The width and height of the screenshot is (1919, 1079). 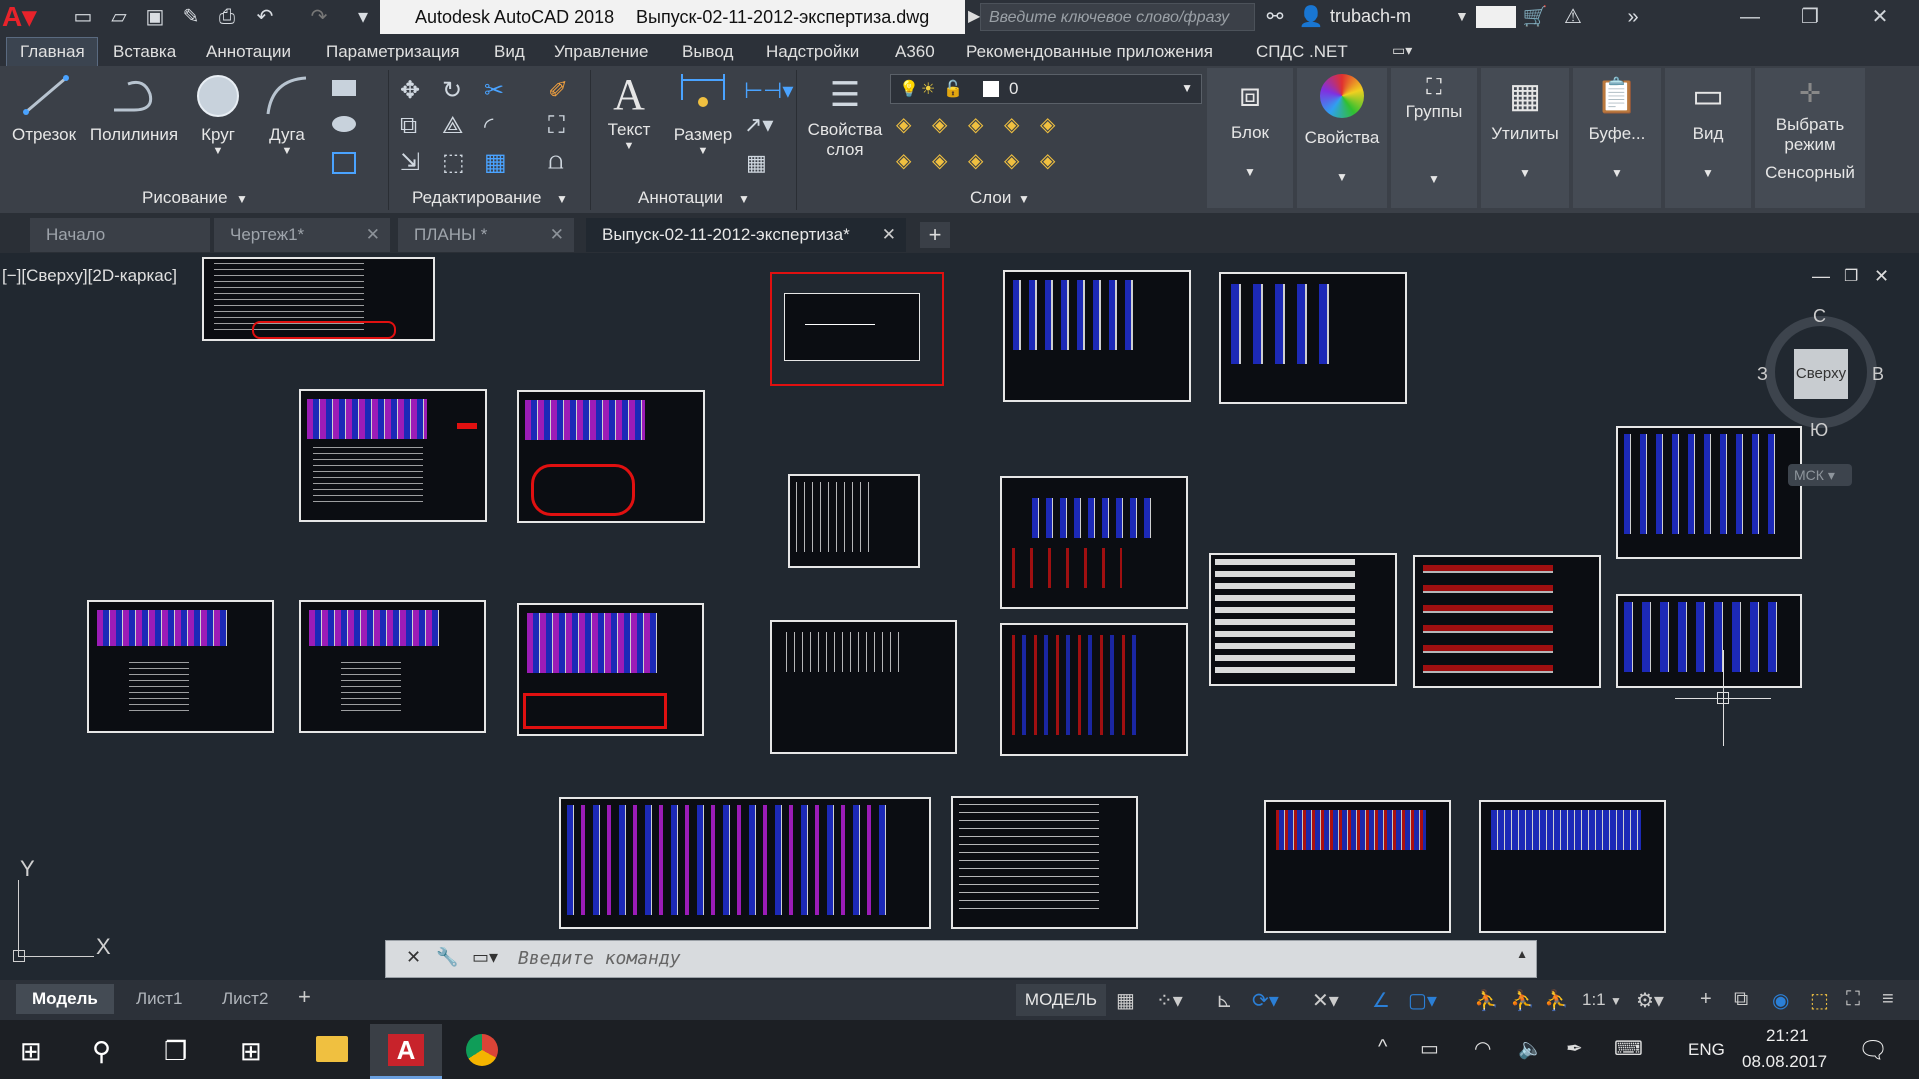 I want to click on clean-screen-icon: ⬚, so click(x=1819, y=1000).